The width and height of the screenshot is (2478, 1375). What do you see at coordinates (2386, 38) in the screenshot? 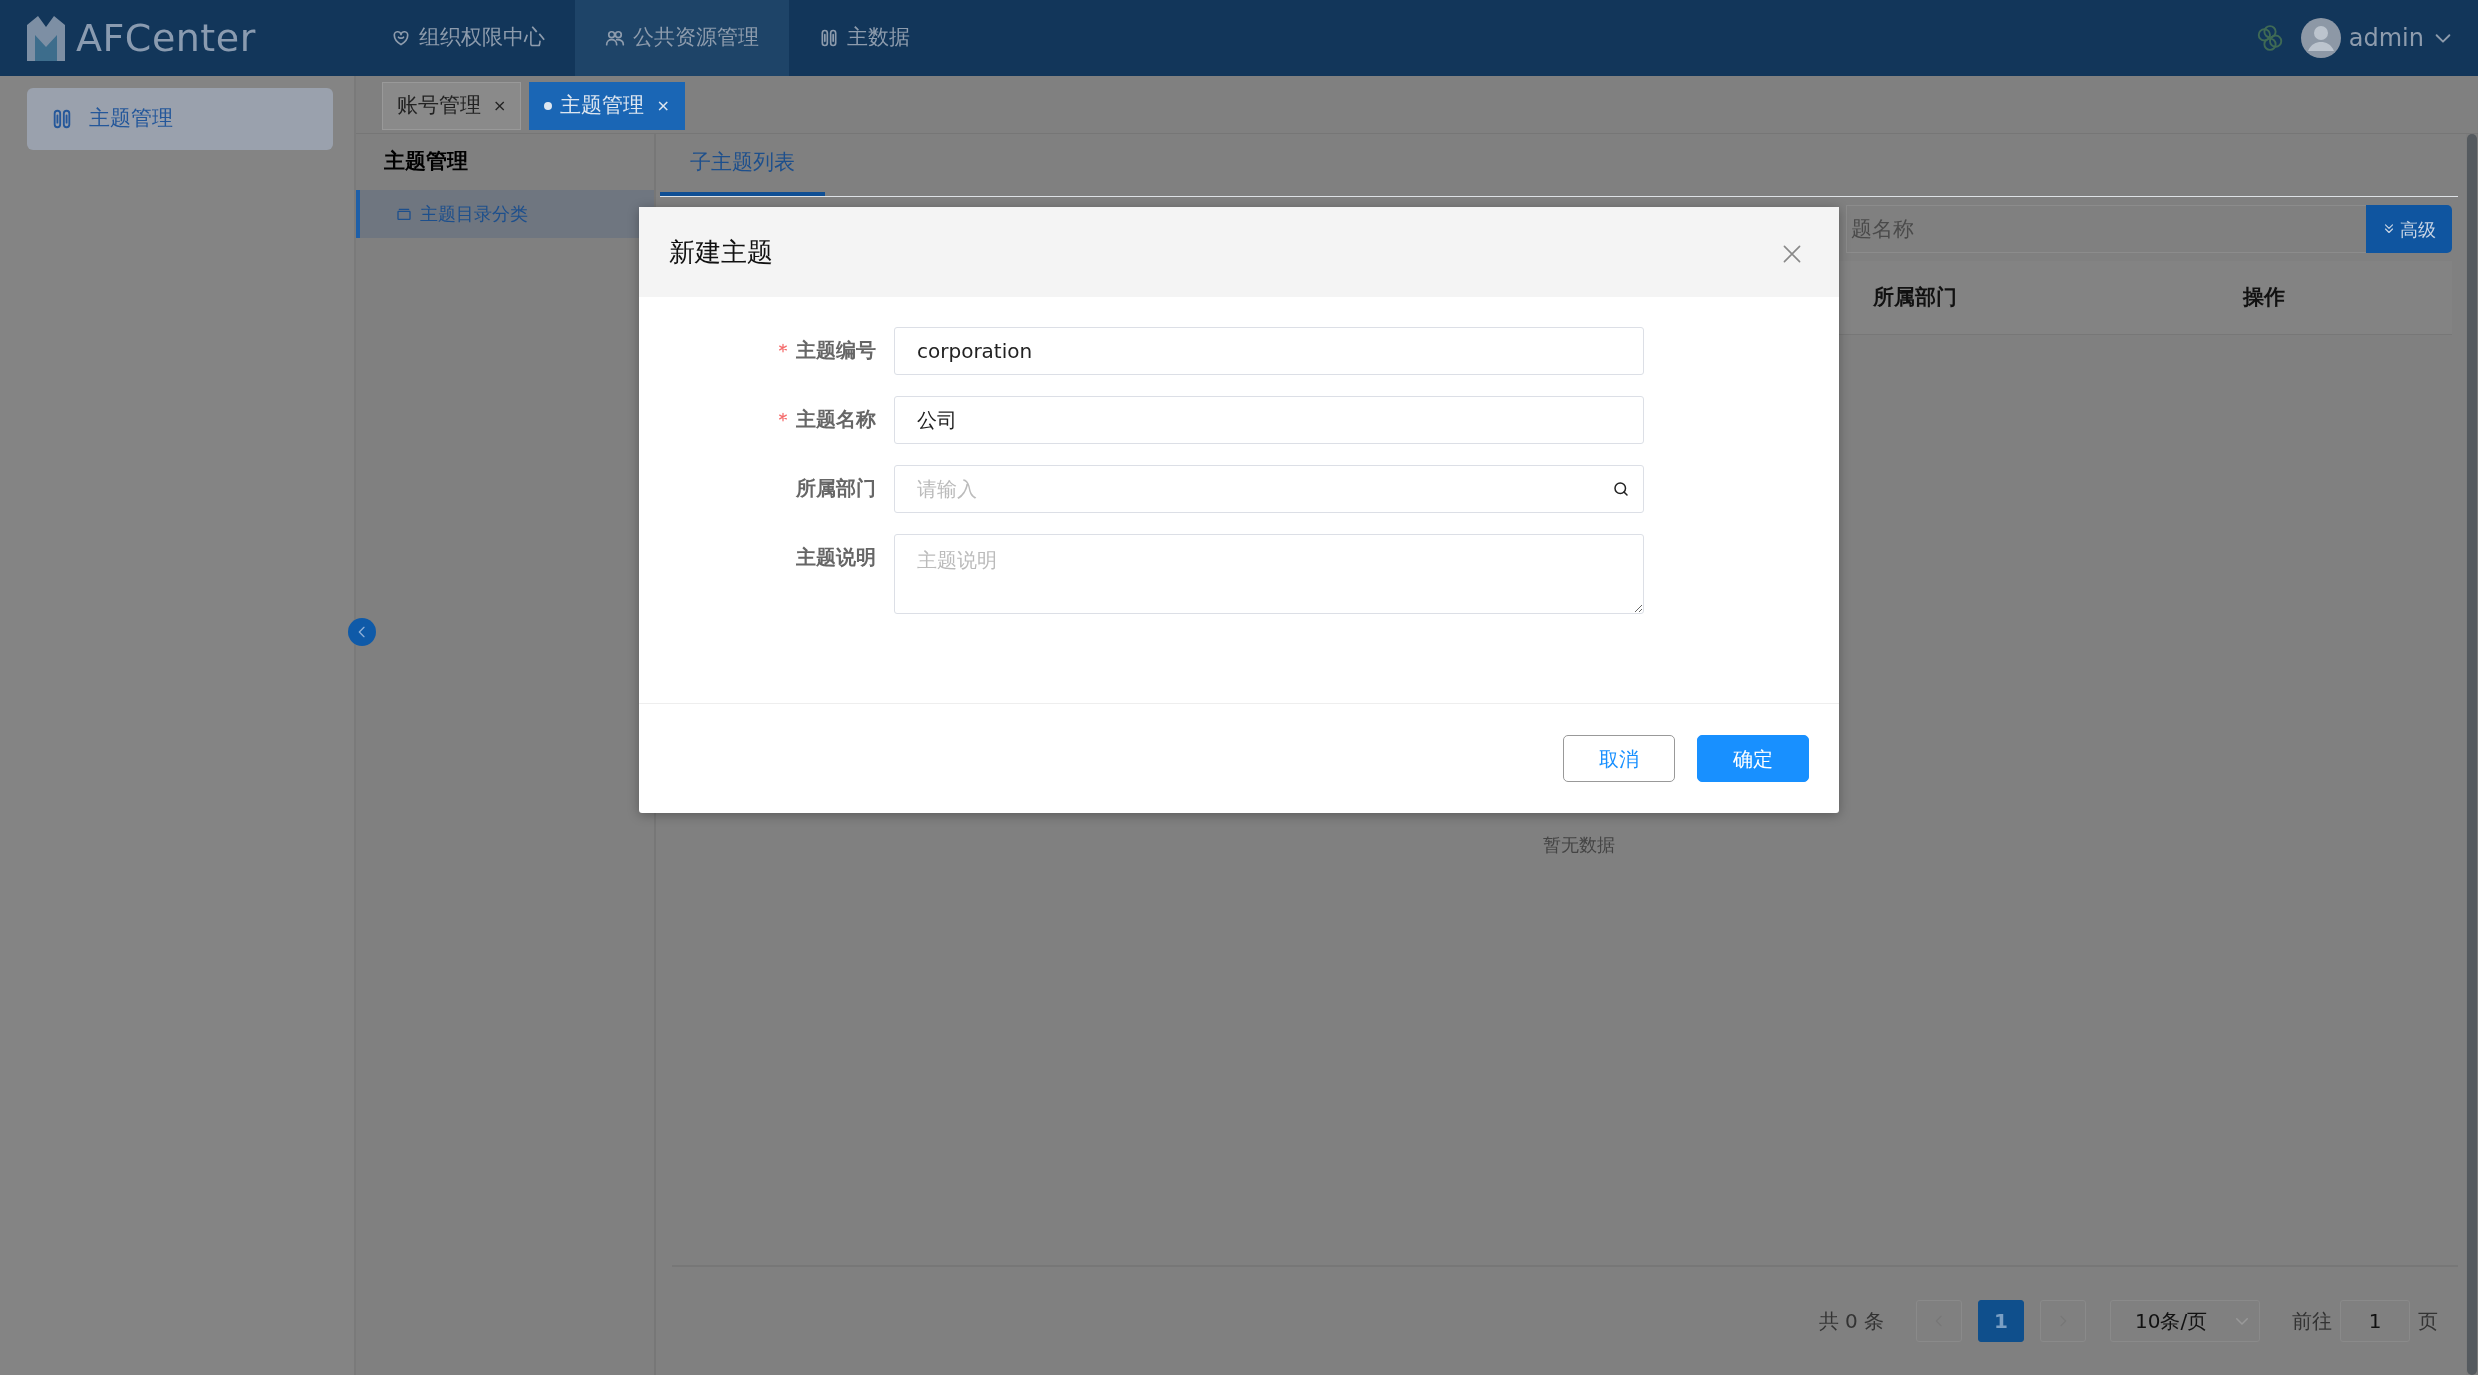
I see `user-name: admin` at bounding box center [2386, 38].